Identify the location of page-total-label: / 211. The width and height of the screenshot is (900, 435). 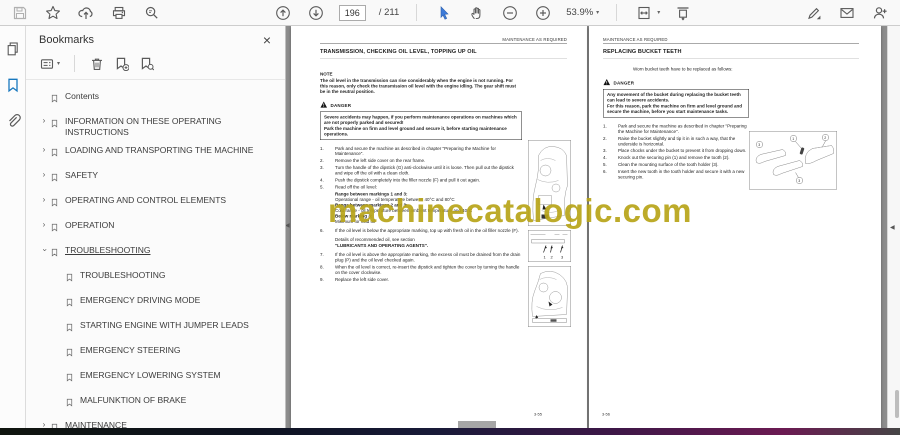
(389, 12).